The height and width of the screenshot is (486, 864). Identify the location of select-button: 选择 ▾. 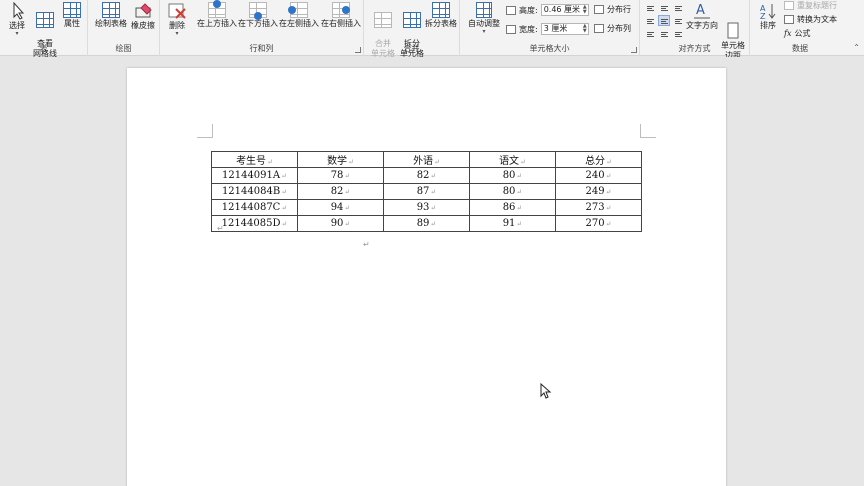
(17, 18).